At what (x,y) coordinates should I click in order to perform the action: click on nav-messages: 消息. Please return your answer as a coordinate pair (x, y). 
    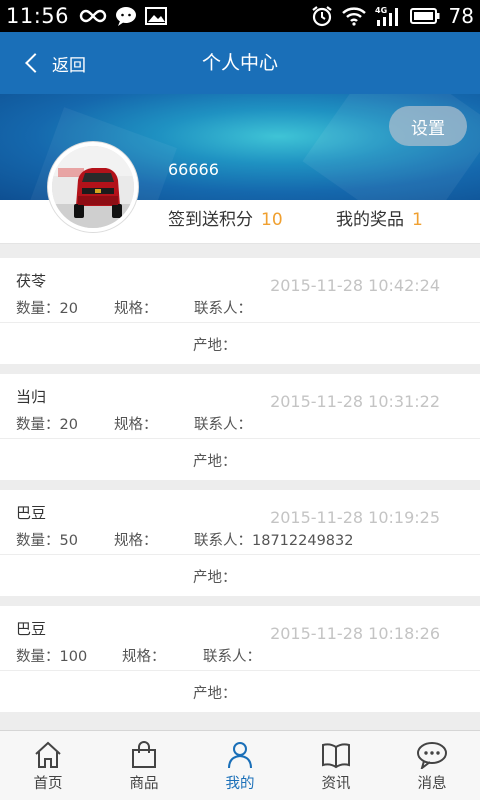
    Looking at the image, I should click on (432, 765).